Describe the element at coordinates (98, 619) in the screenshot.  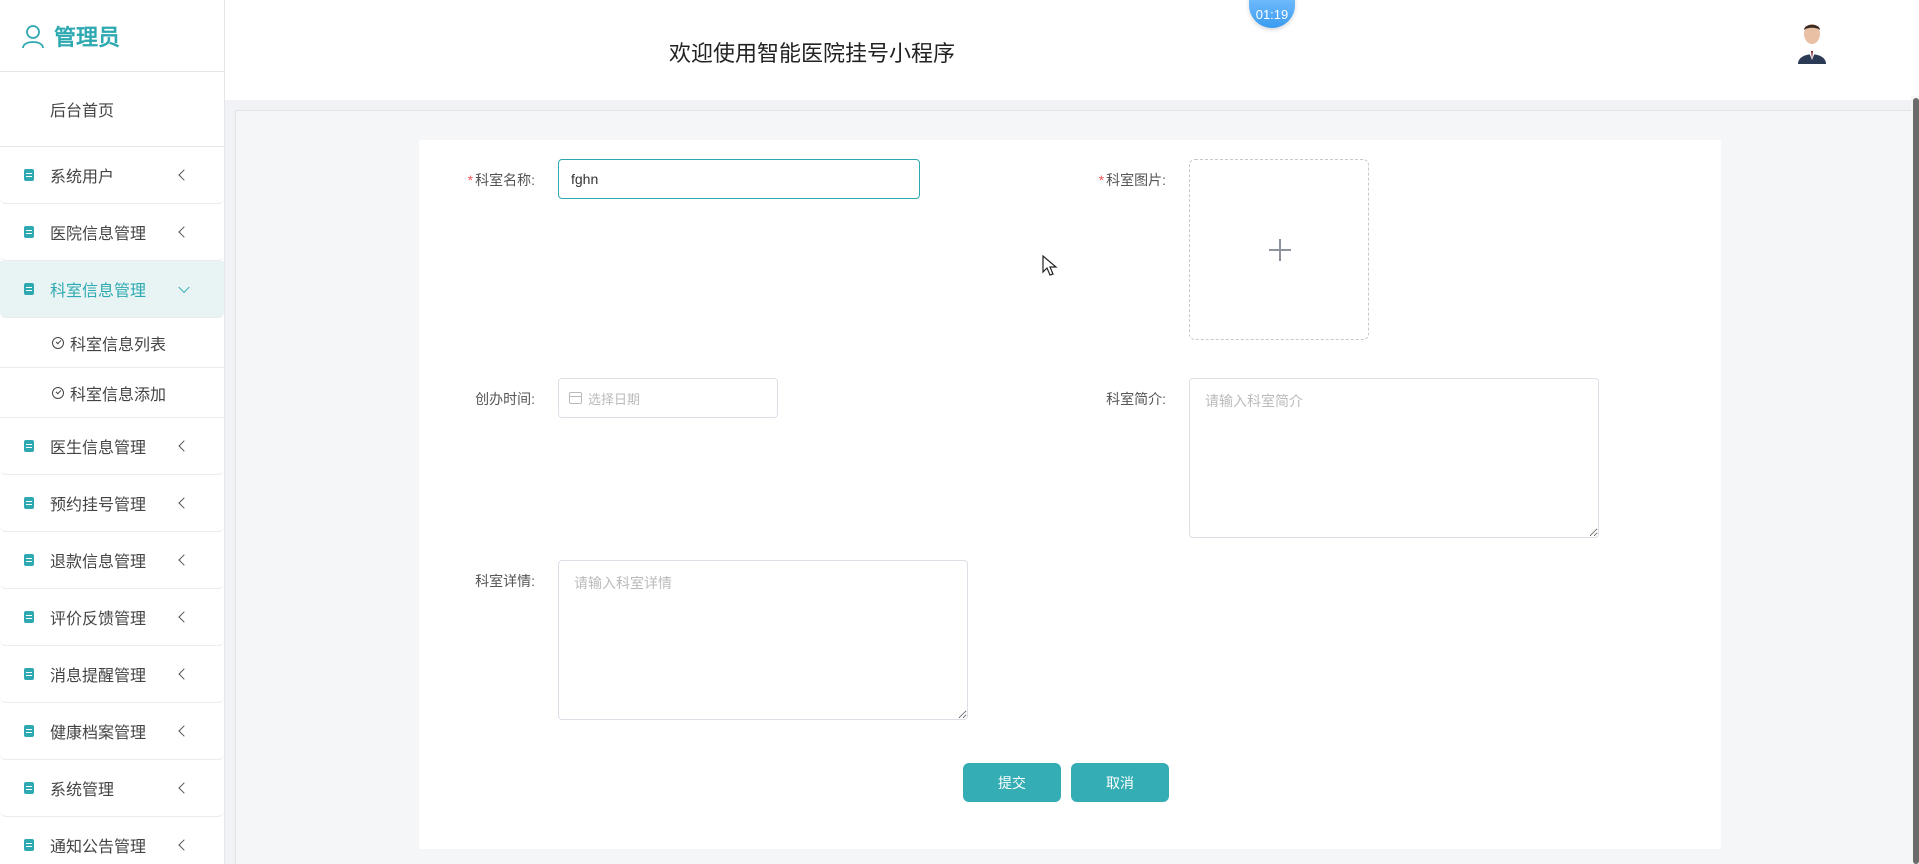
I see `sidebar-item-label: 评价反馈管理` at that location.